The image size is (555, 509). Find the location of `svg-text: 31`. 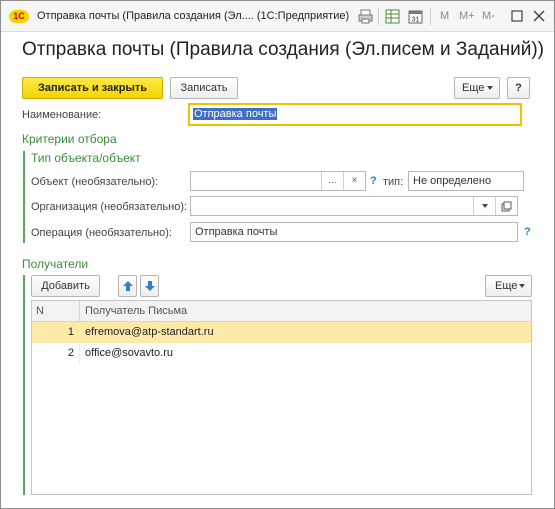

svg-text: 31 is located at coordinates (416, 20).